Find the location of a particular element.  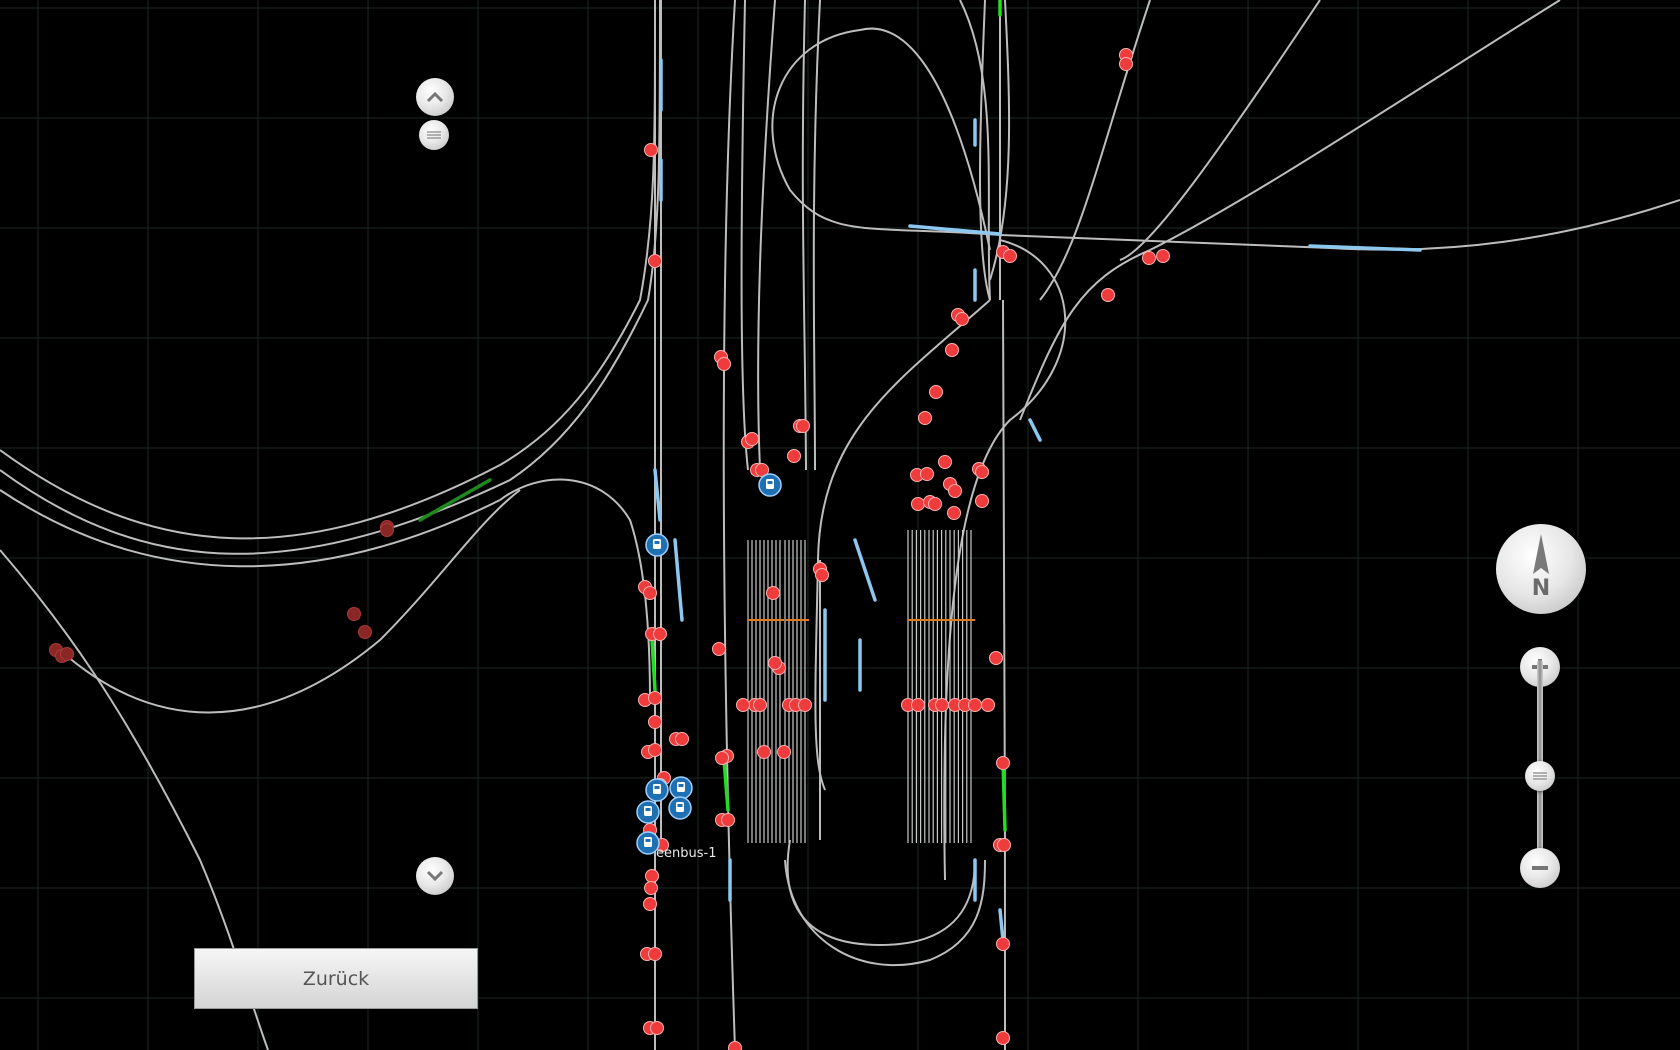

chevron-down-icon is located at coordinates (435, 876).